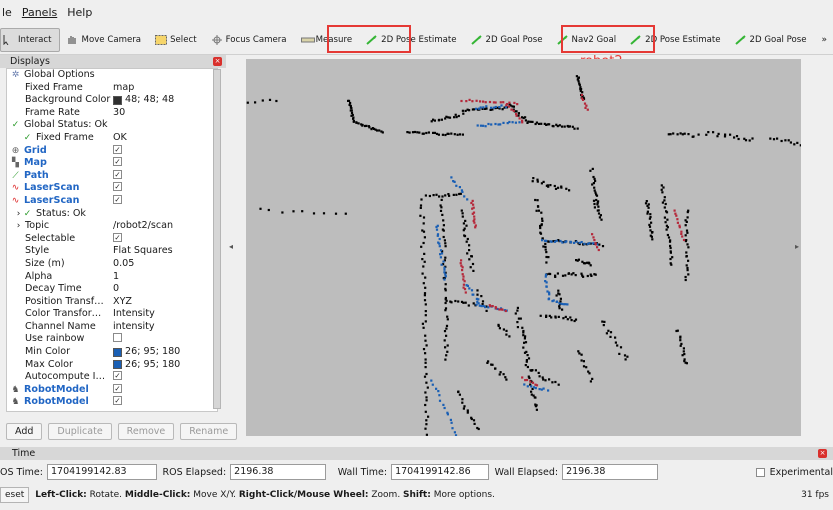  Describe the element at coordinates (112, 138) in the screenshot. I see `display-row: ✓ Fixed Frame OK` at that location.